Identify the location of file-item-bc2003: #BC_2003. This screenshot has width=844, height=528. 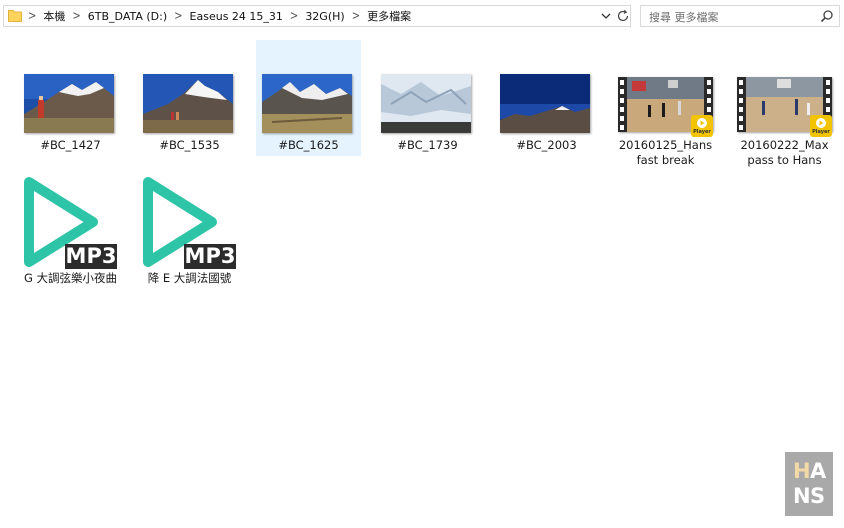
(546, 98).